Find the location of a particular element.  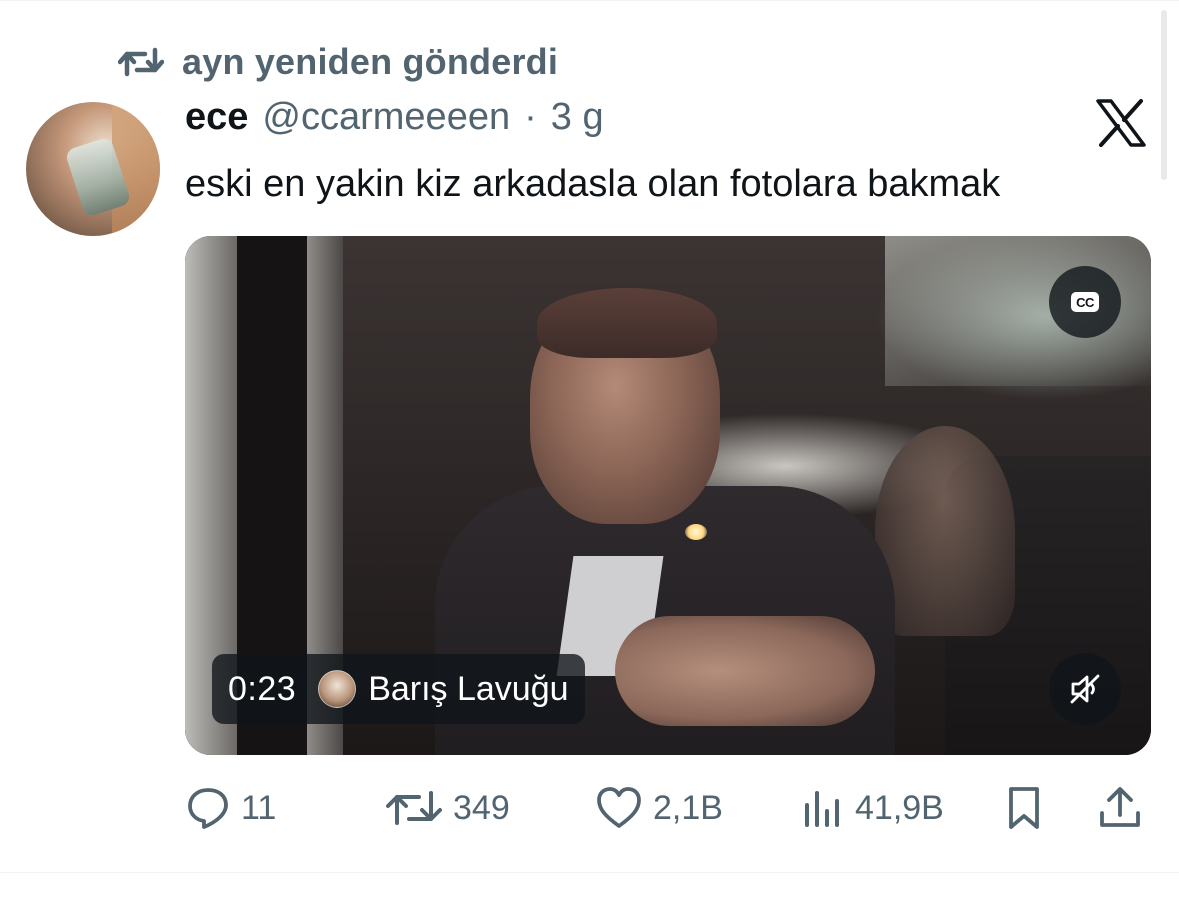

bookmark-button is located at coordinates (1024, 808).